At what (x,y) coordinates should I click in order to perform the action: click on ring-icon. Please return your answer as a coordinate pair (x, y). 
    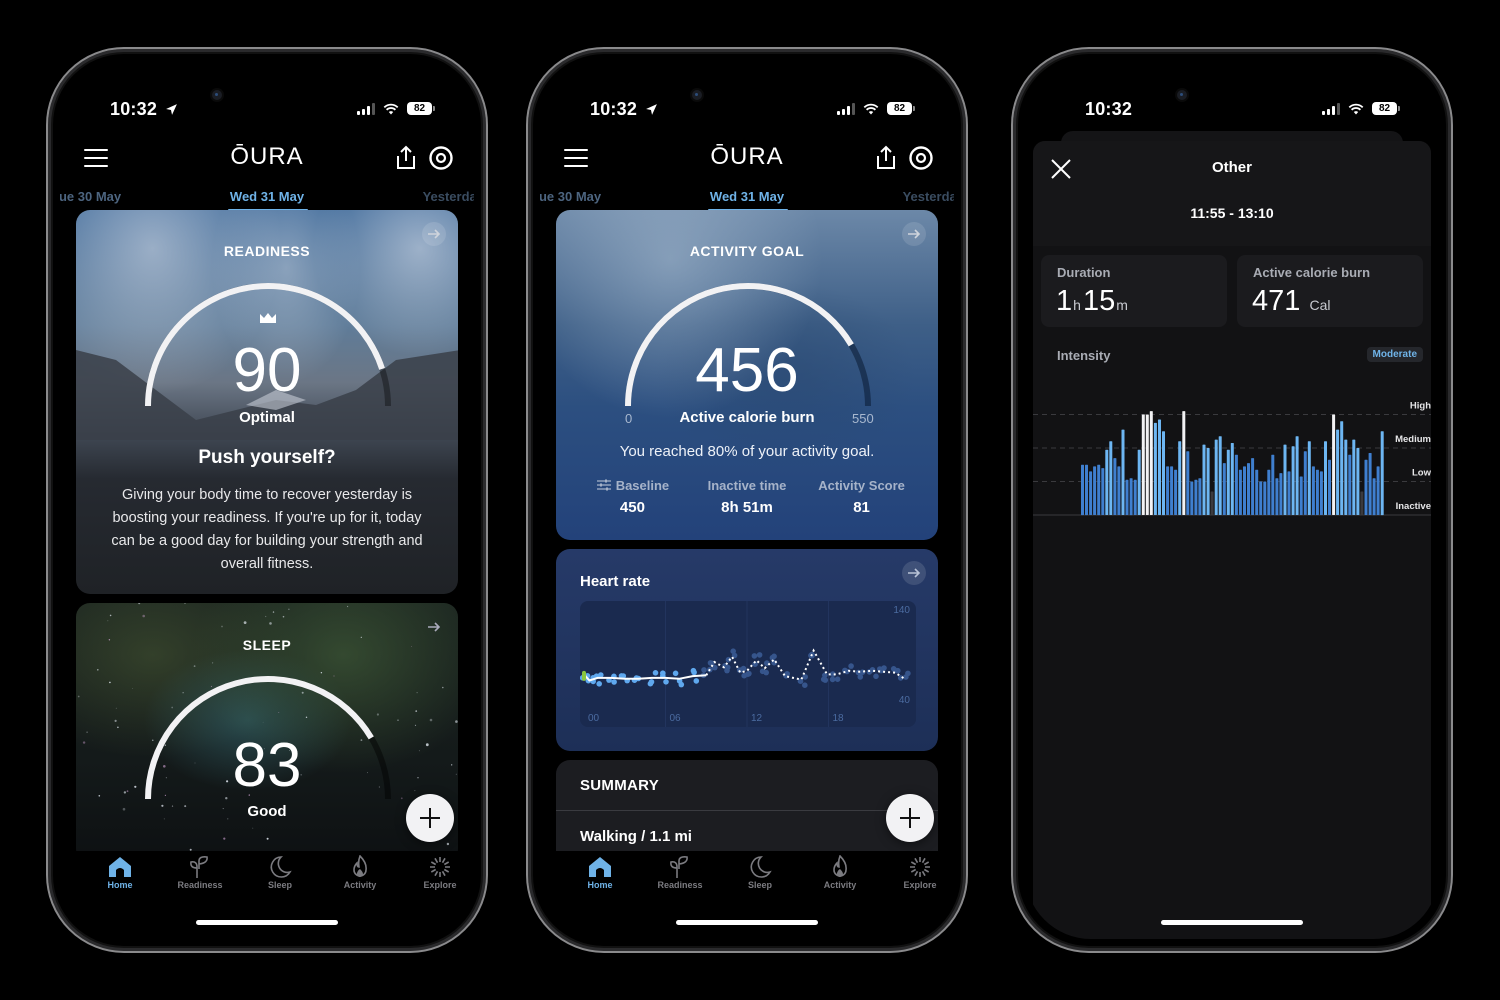
    Looking at the image, I should click on (441, 158).